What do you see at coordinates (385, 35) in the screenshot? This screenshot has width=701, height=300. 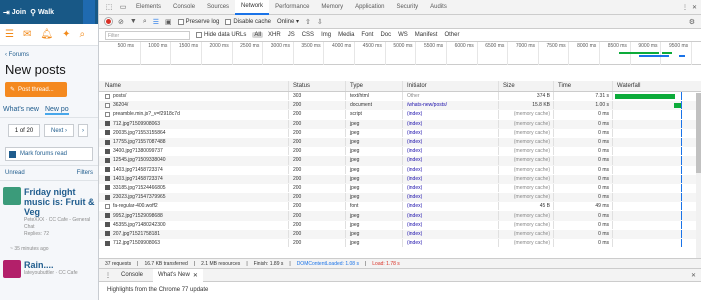 I see `filter-type-doc: Doc` at bounding box center [385, 35].